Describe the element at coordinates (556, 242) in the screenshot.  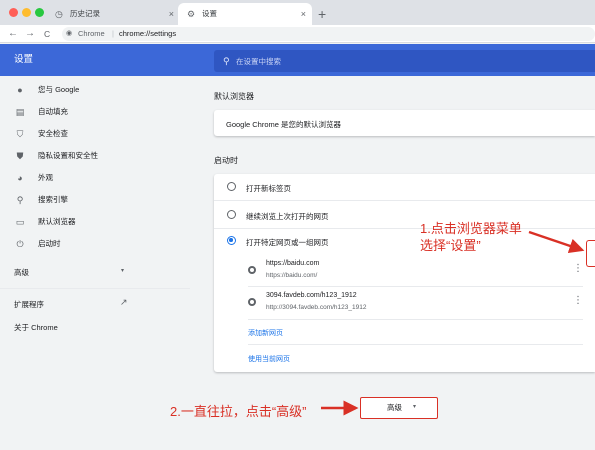
I see `annotation-arrow-menu` at that location.